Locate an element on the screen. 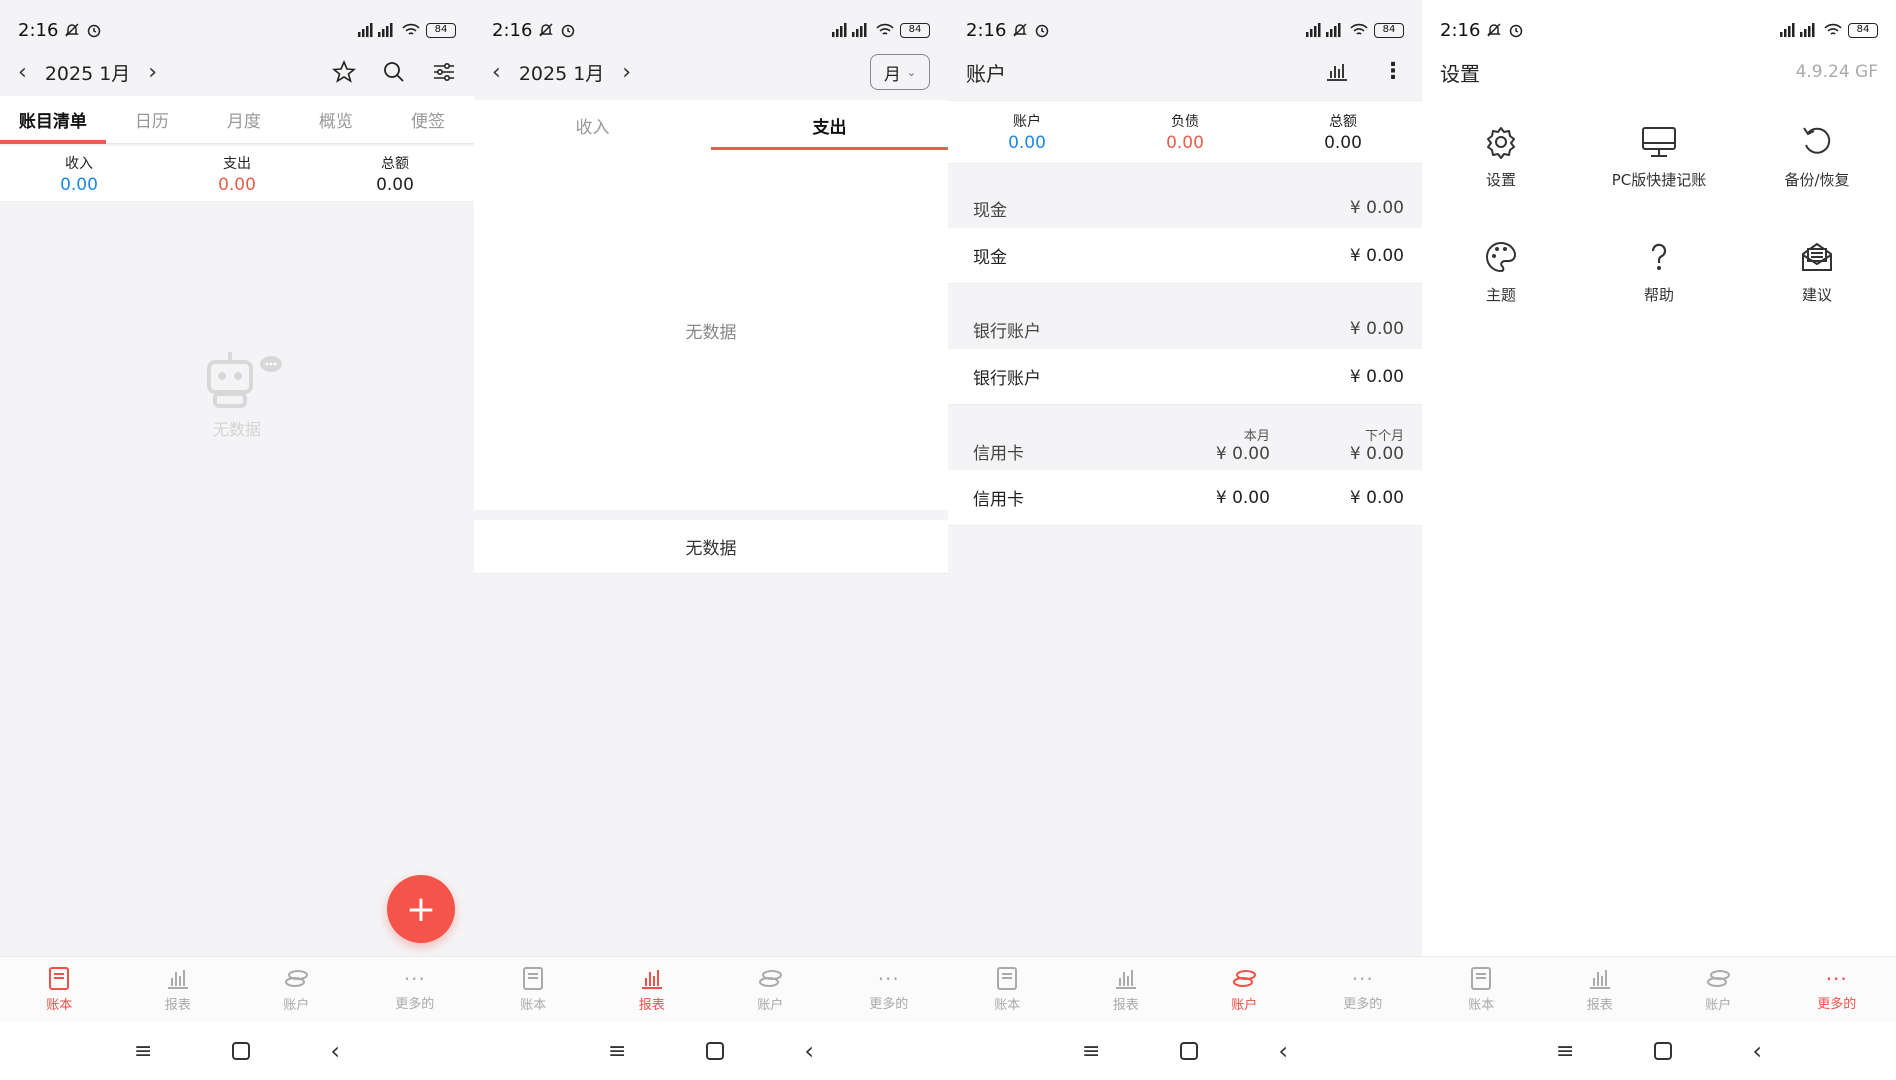  account-value: 0.00 is located at coordinates (1027, 143).